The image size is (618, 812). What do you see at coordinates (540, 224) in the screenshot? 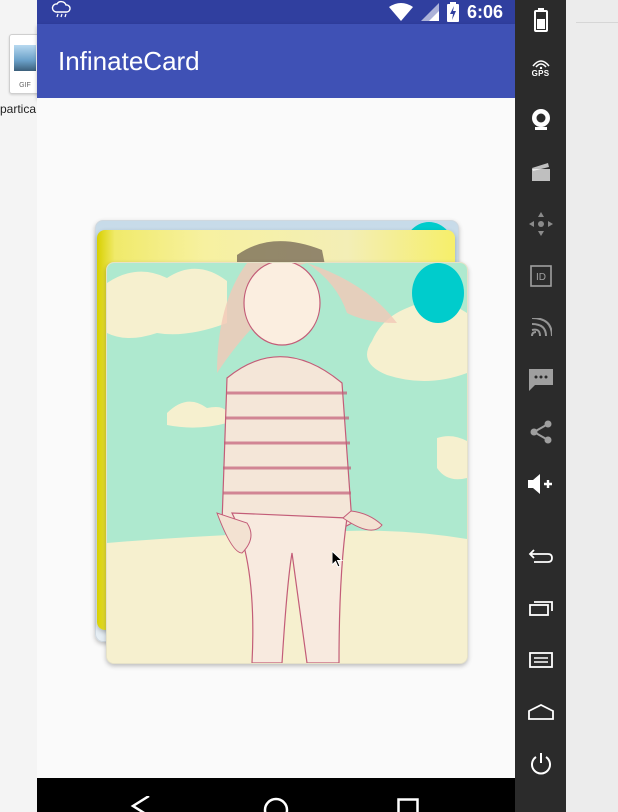
I see `dpad-icon` at bounding box center [540, 224].